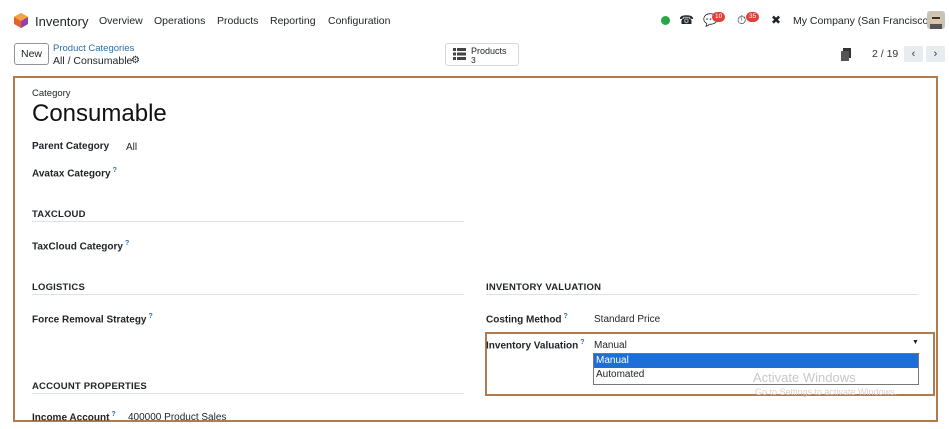 The height and width of the screenshot is (429, 949). Describe the element at coordinates (804, 377) in the screenshot. I see `activate-windows-title: Activate Windows` at that location.